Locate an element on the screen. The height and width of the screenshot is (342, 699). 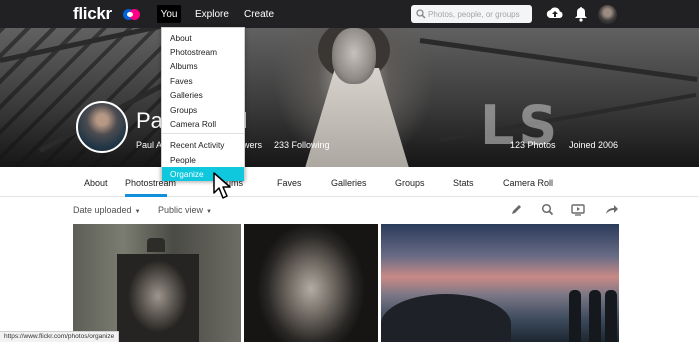
profile-followers: wers is located at coordinates (252, 145).